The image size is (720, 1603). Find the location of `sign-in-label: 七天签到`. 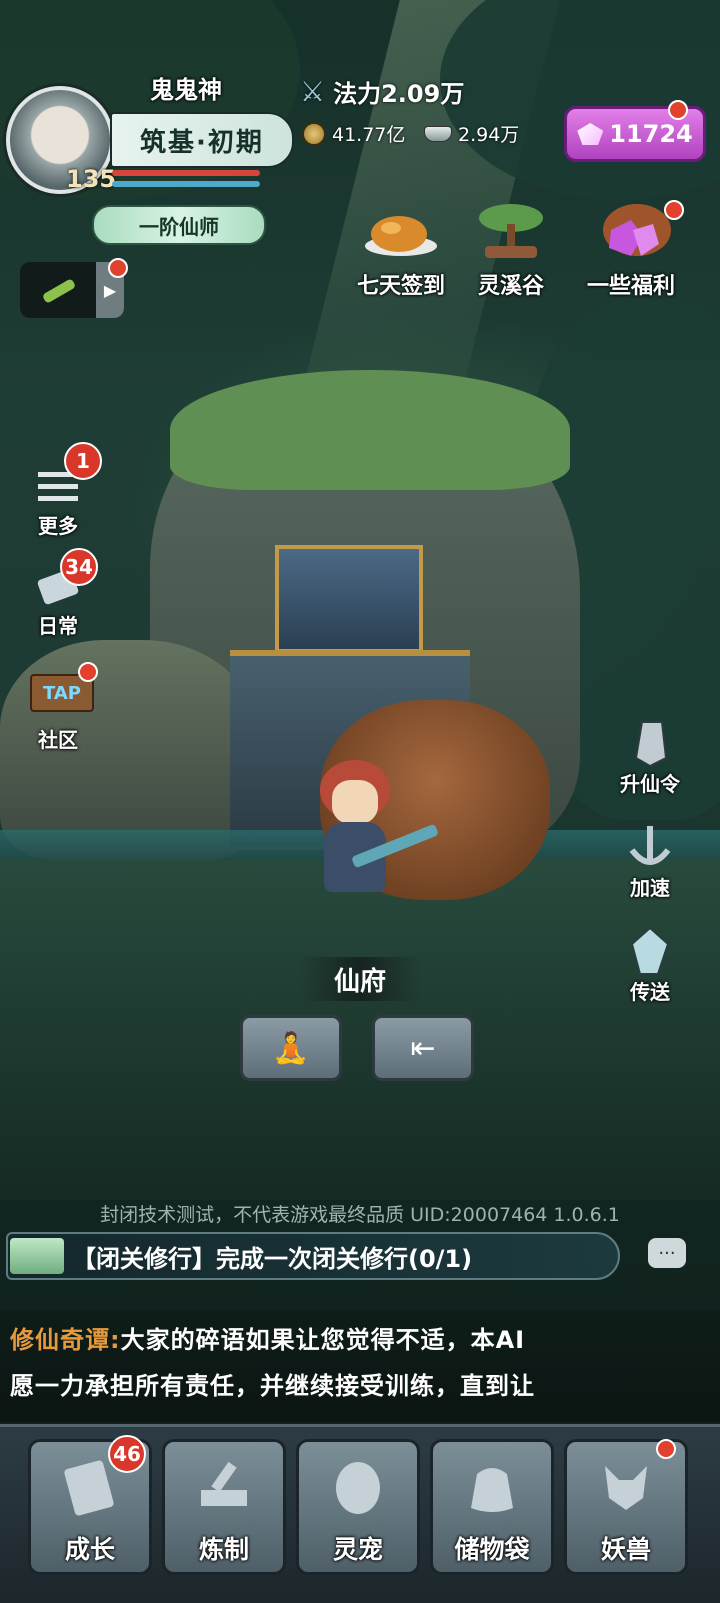

sign-in-label: 七天签到 is located at coordinates (400, 286).